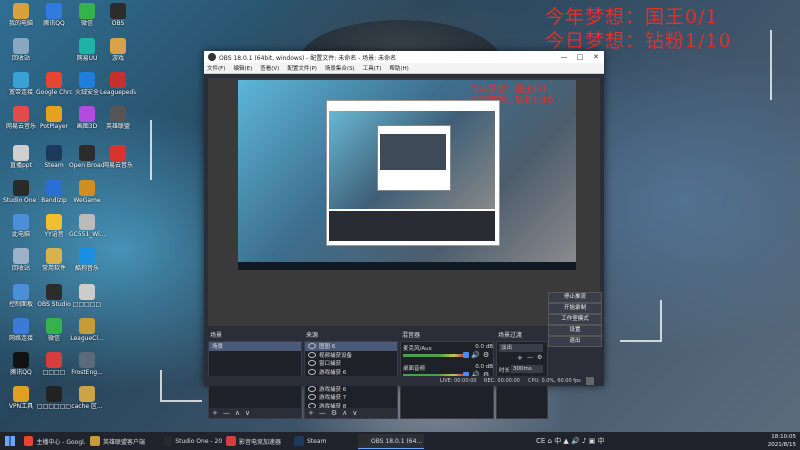  I want to click on remove-source-button: —, so click(322, 413).